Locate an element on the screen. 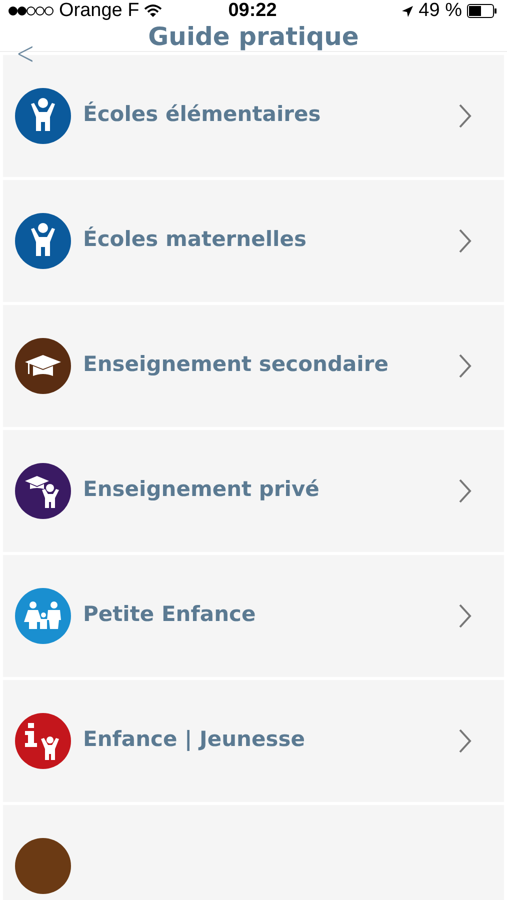 The height and width of the screenshot is (900, 507). clock-time: 09:22 is located at coordinates (252, 11).